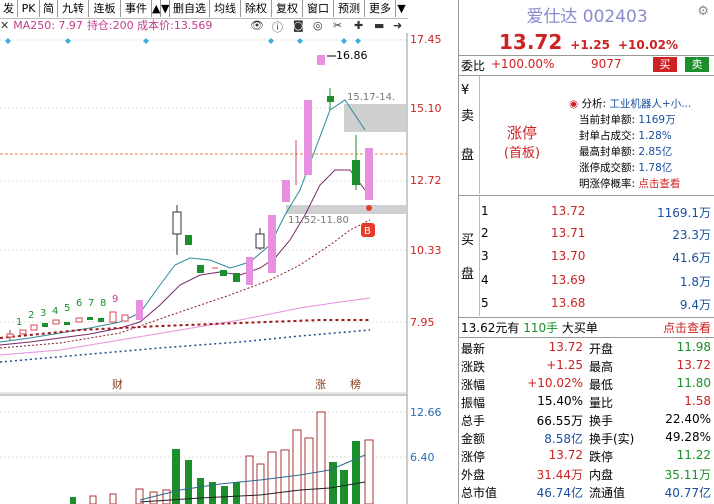  What do you see at coordinates (320, 384) in the screenshot?
I see `event-zhang-marker: 涨` at bounding box center [320, 384].